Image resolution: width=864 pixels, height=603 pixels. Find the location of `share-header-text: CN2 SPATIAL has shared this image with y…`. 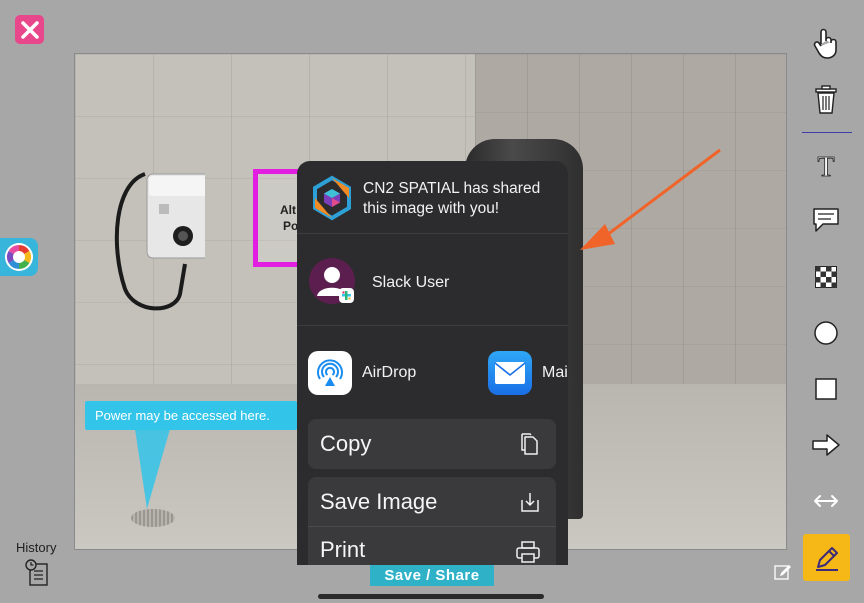

share-header-text: CN2 SPATIAL has shared this image with y… is located at coordinates (452, 198).